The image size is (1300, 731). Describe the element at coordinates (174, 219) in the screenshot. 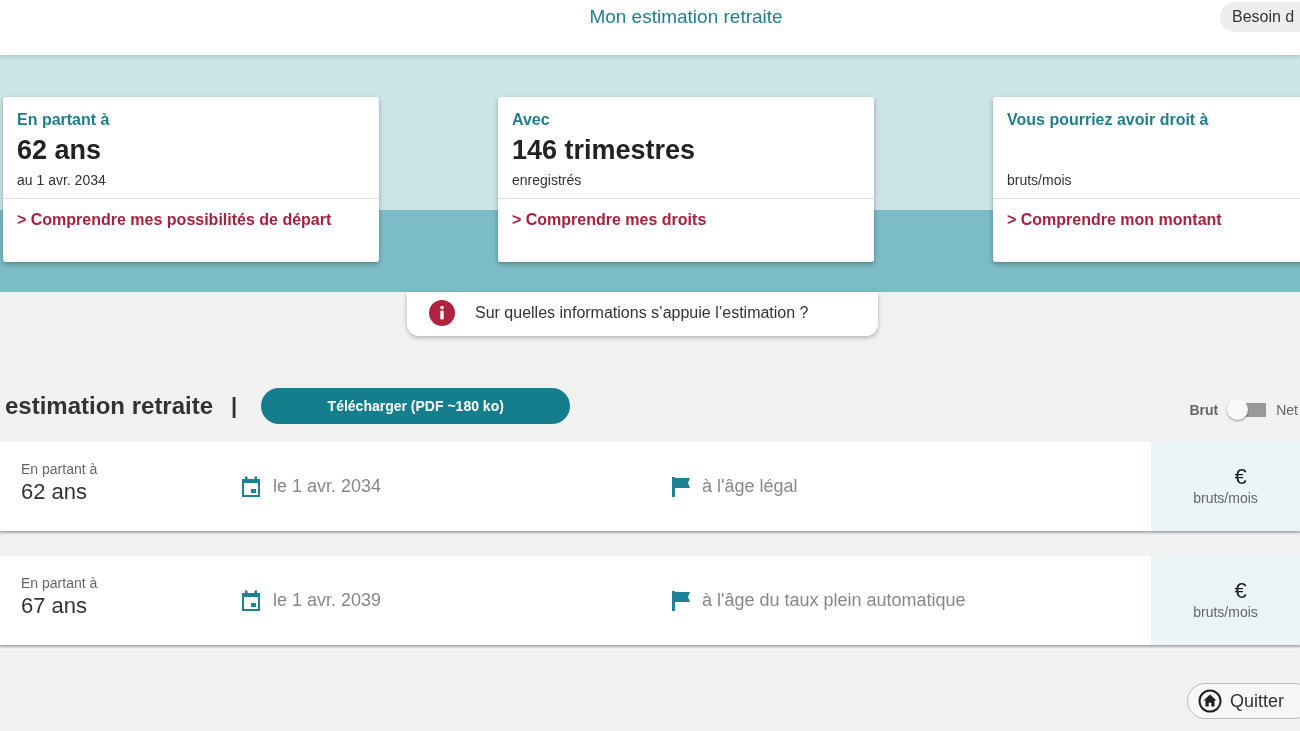

I see `card-link: > Comprendre mes possibilités de départ` at that location.